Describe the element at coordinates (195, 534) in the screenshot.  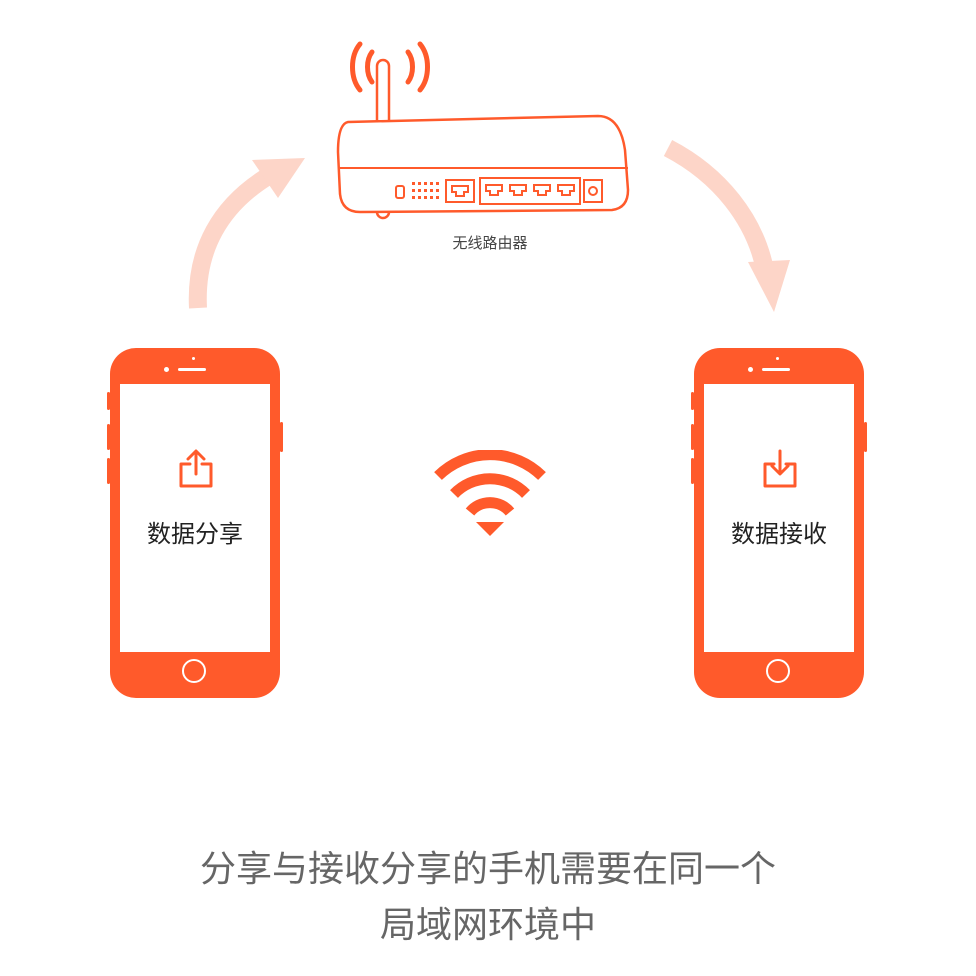
I see `share-label: 数据分享` at that location.